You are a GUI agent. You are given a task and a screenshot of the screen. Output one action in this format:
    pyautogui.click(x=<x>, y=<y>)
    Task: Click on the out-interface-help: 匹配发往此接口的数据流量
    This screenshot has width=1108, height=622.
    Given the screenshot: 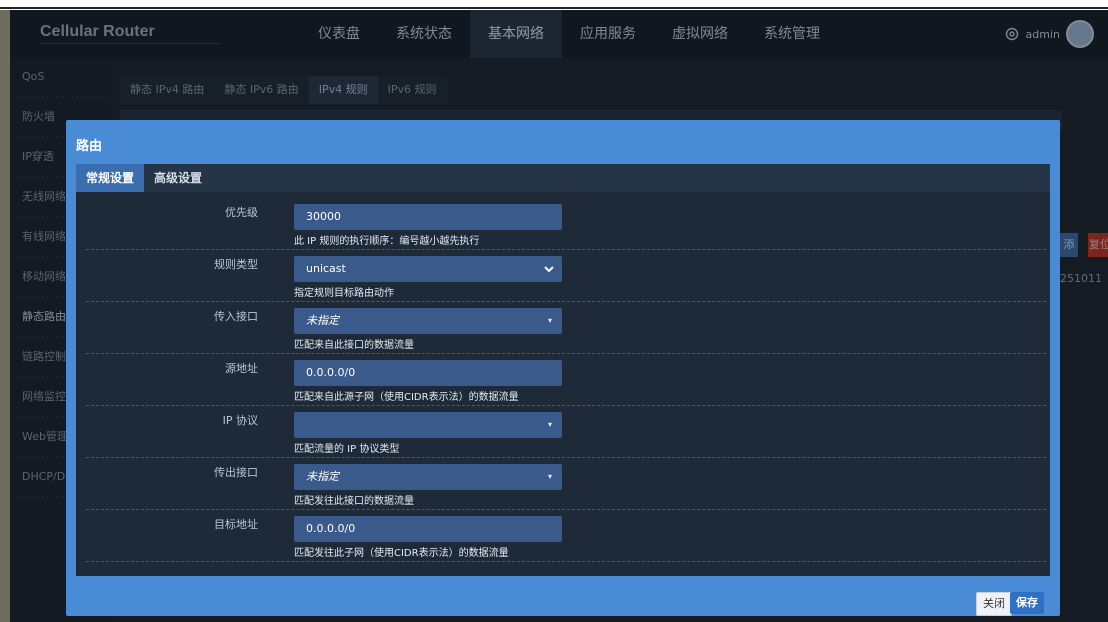 What is the action you would take?
    pyautogui.click(x=354, y=501)
    